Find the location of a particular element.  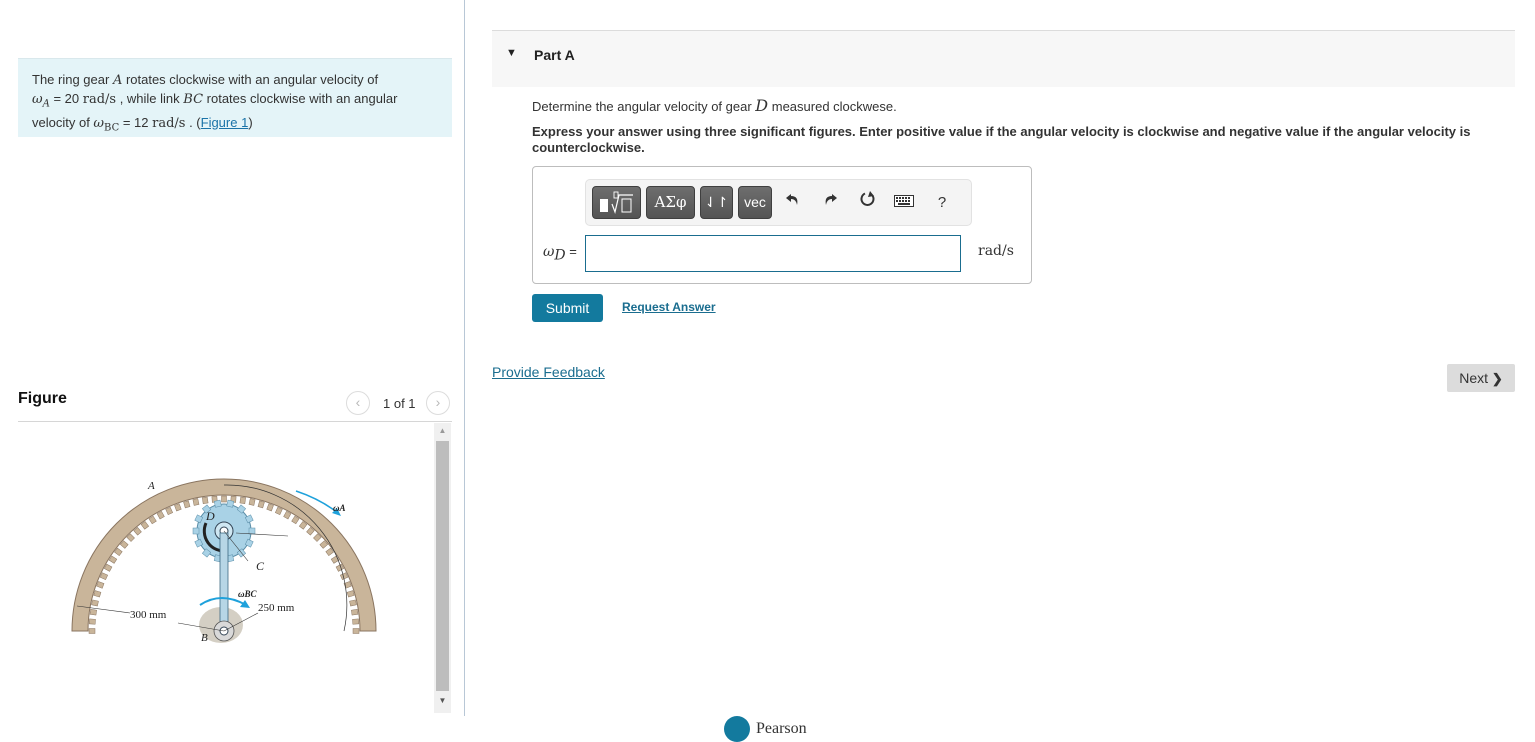

pearson-logo: Pearson is located at coordinates (789, 729).